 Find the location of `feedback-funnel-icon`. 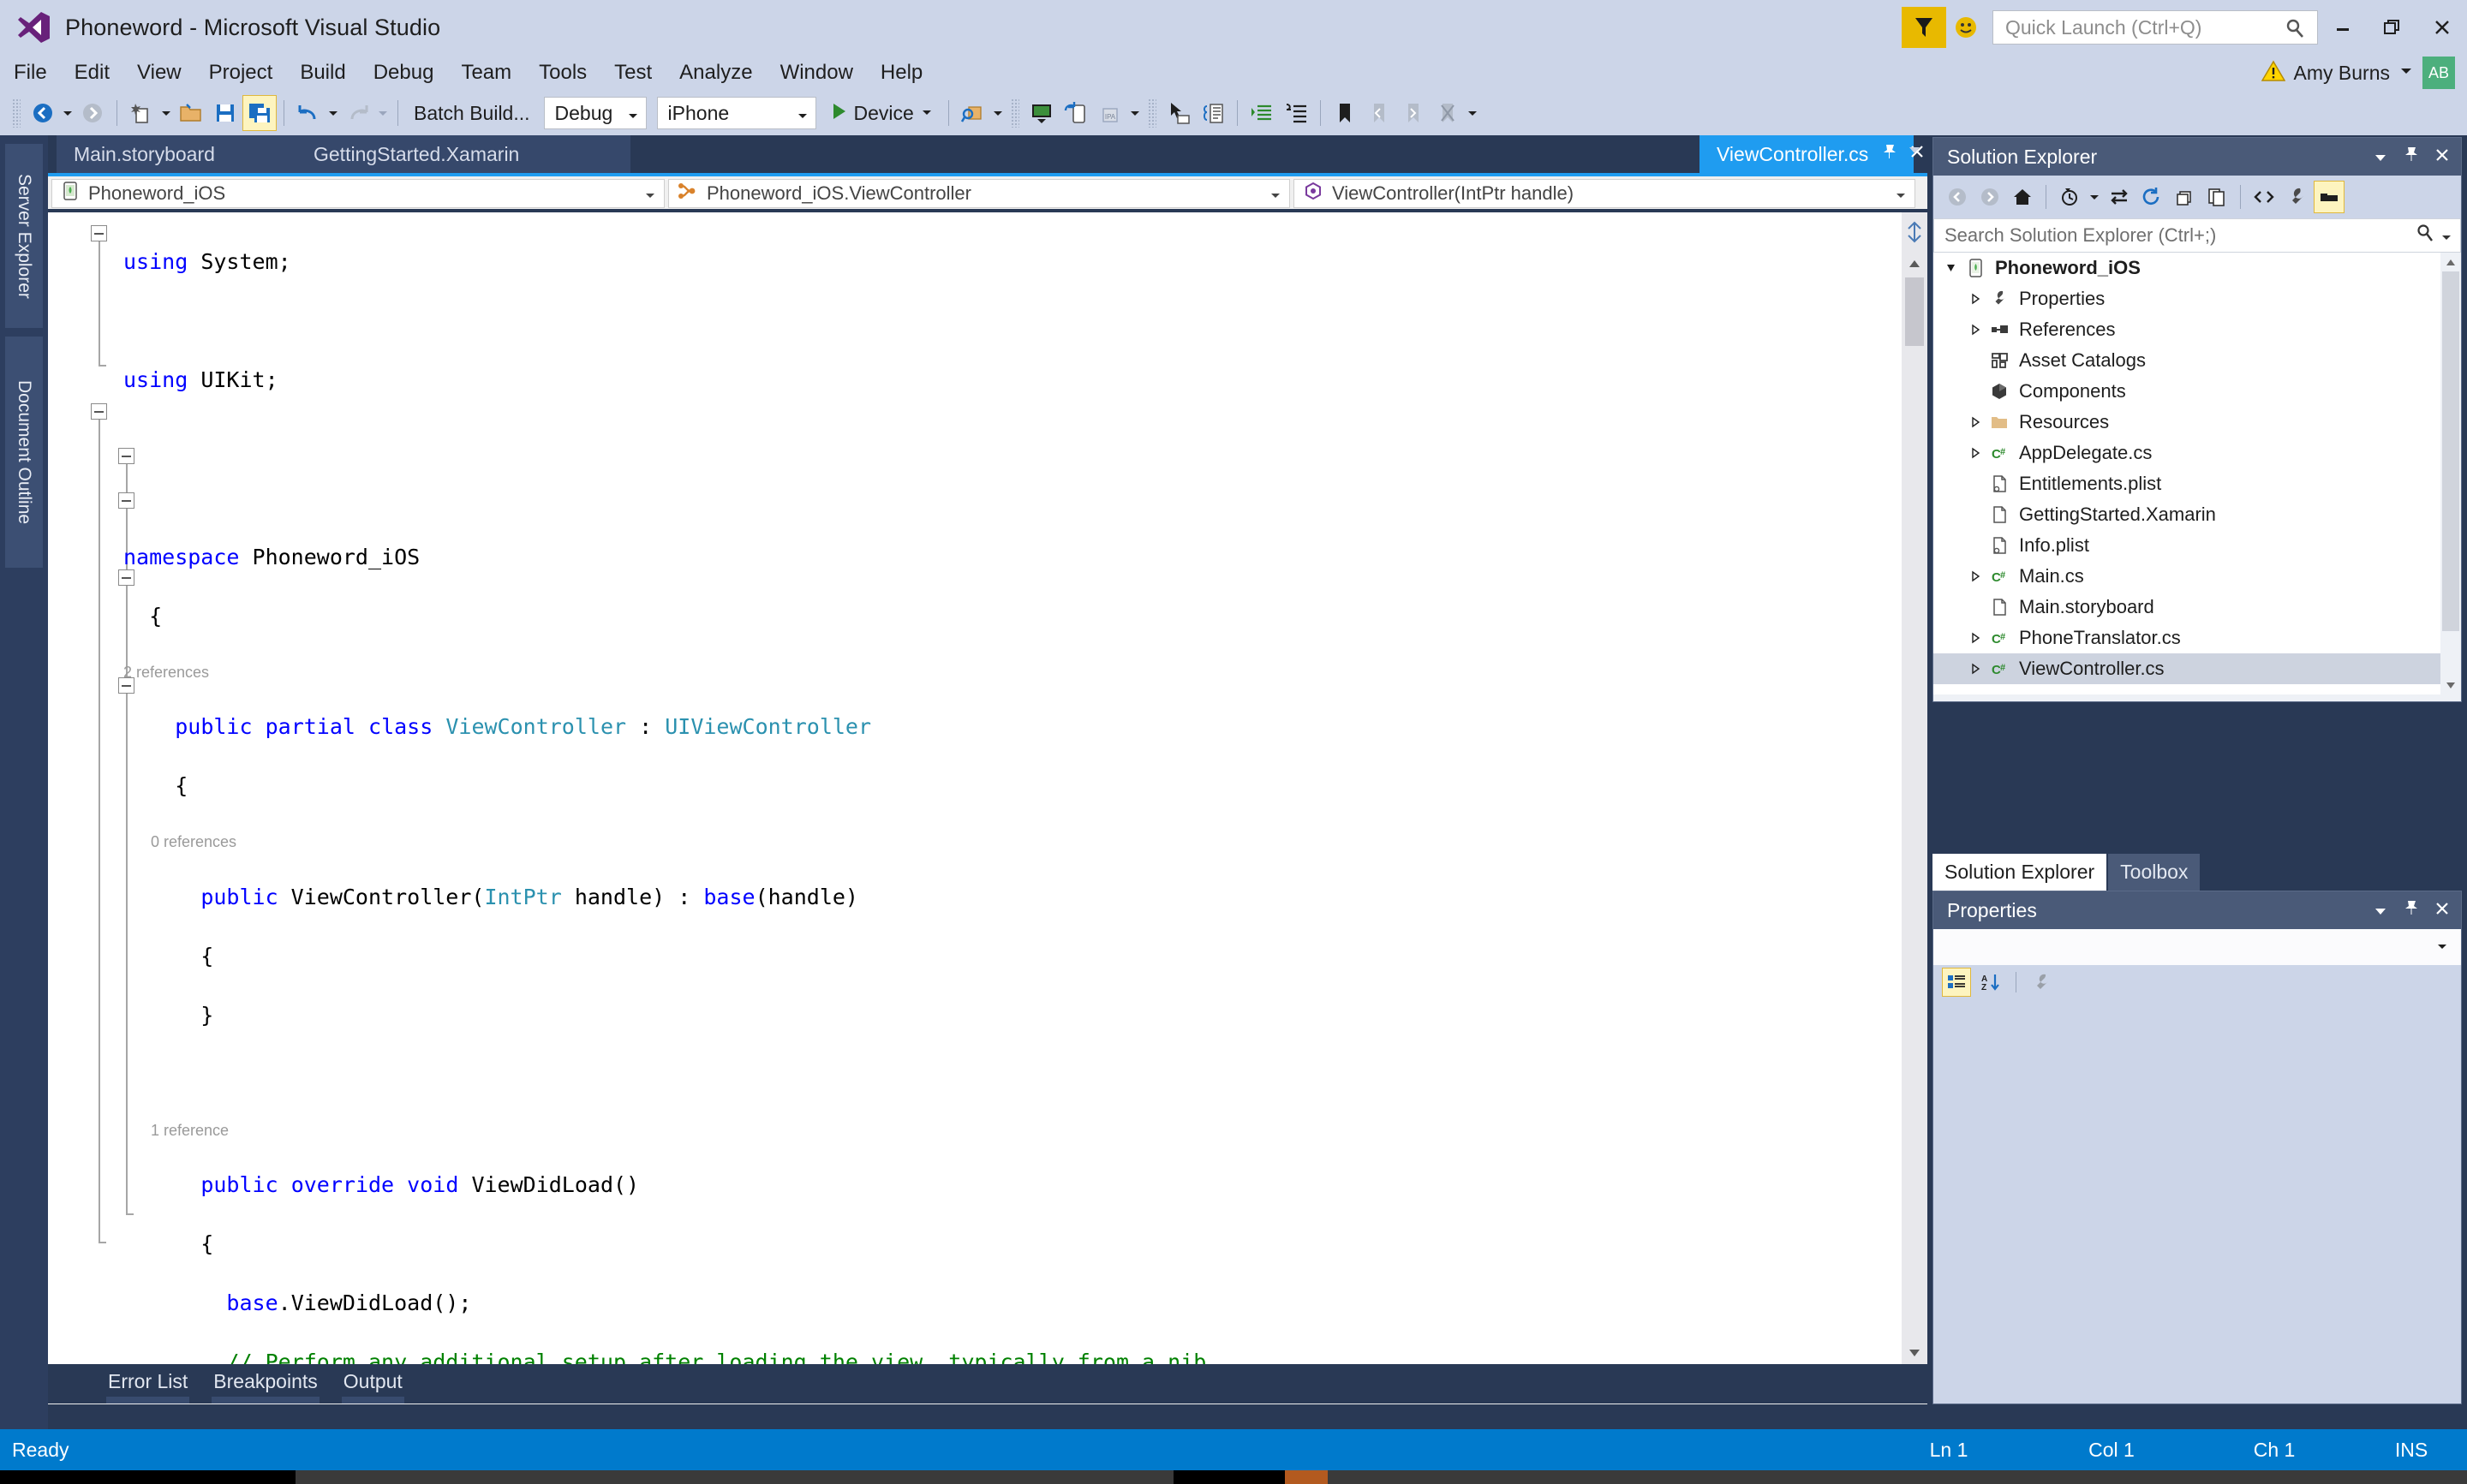

feedback-funnel-icon is located at coordinates (1924, 27).